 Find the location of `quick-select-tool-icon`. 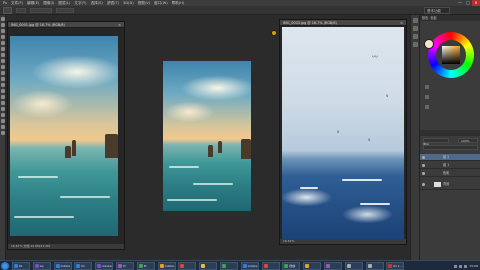

quick-select-tool-icon is located at coordinates (2, 37).